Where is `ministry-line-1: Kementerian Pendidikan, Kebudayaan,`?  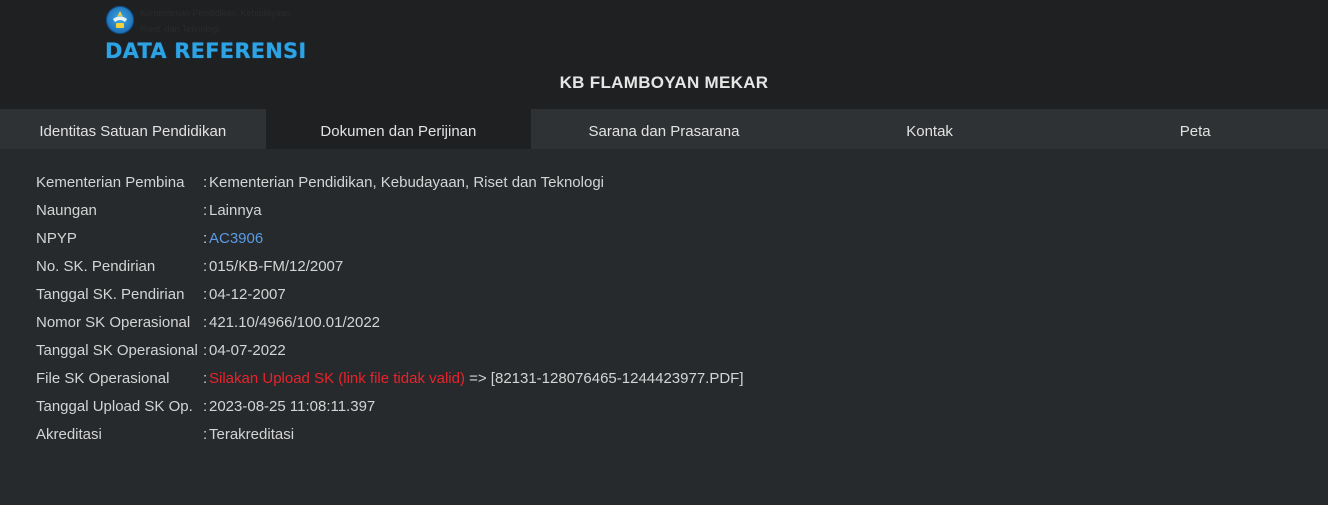
ministry-line-1: Kementerian Pendidikan, Kebudayaan, is located at coordinates (216, 13).